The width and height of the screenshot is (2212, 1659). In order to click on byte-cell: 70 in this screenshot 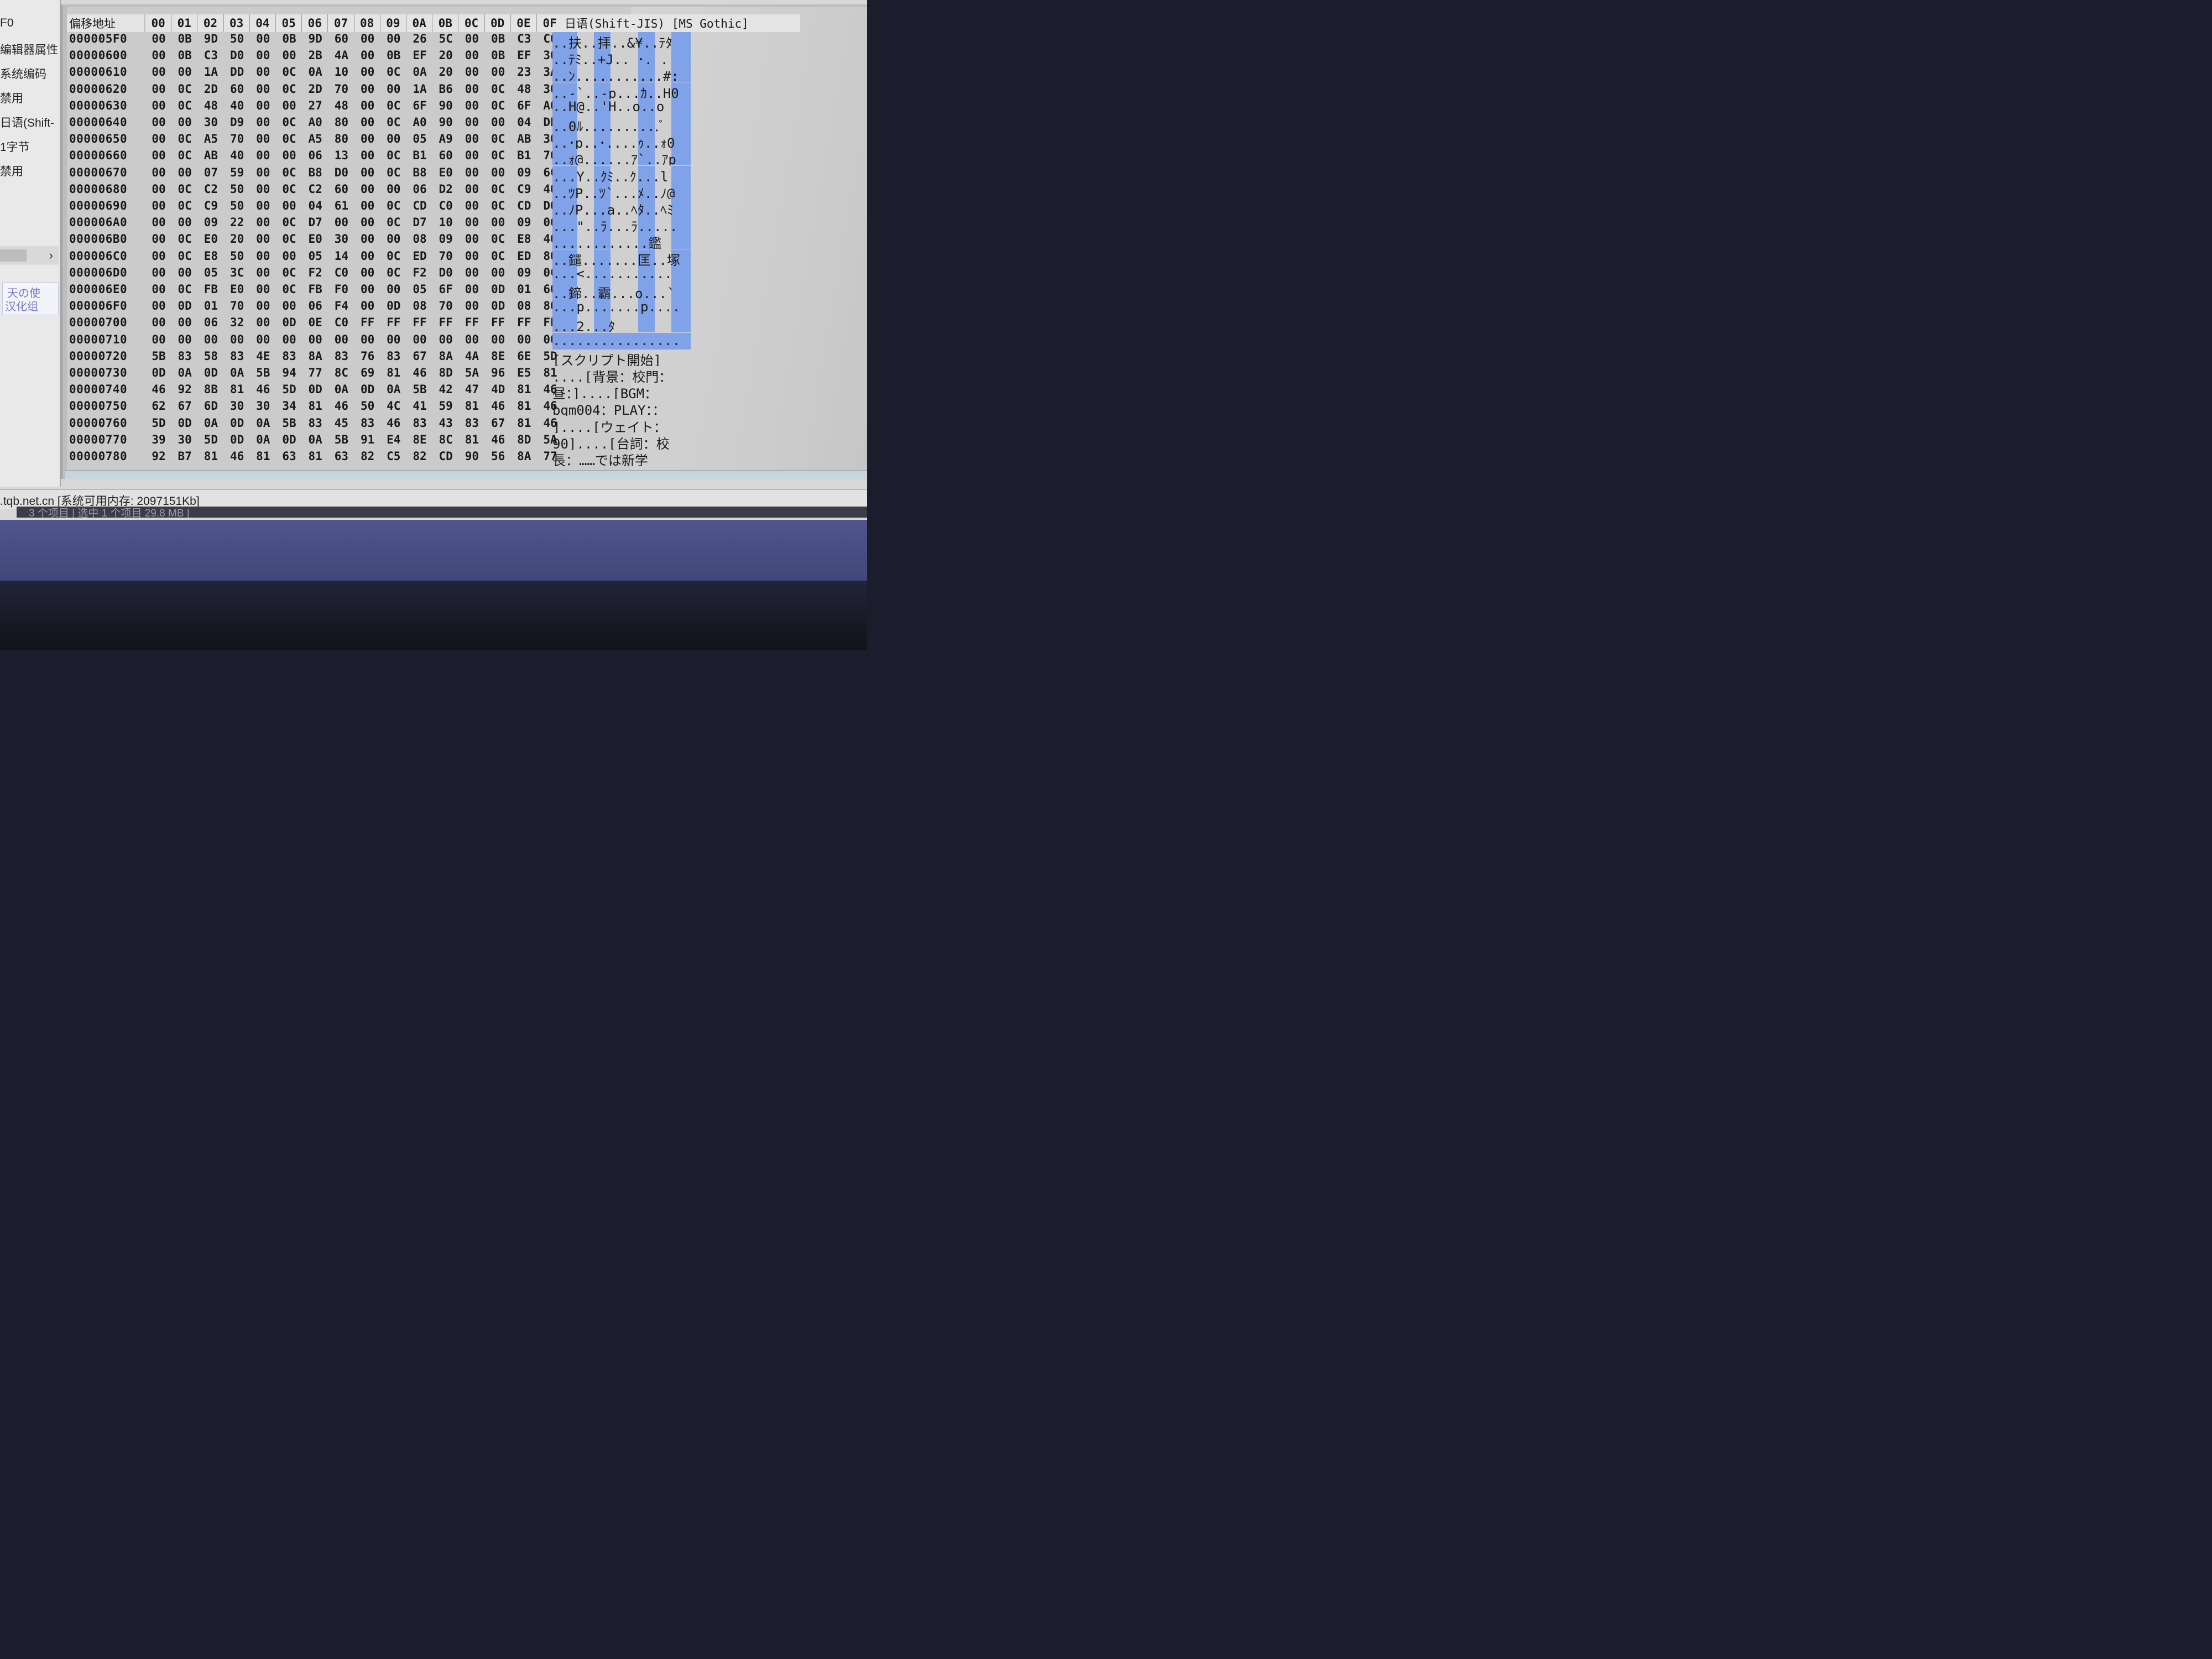, I will do `click(237, 138)`.